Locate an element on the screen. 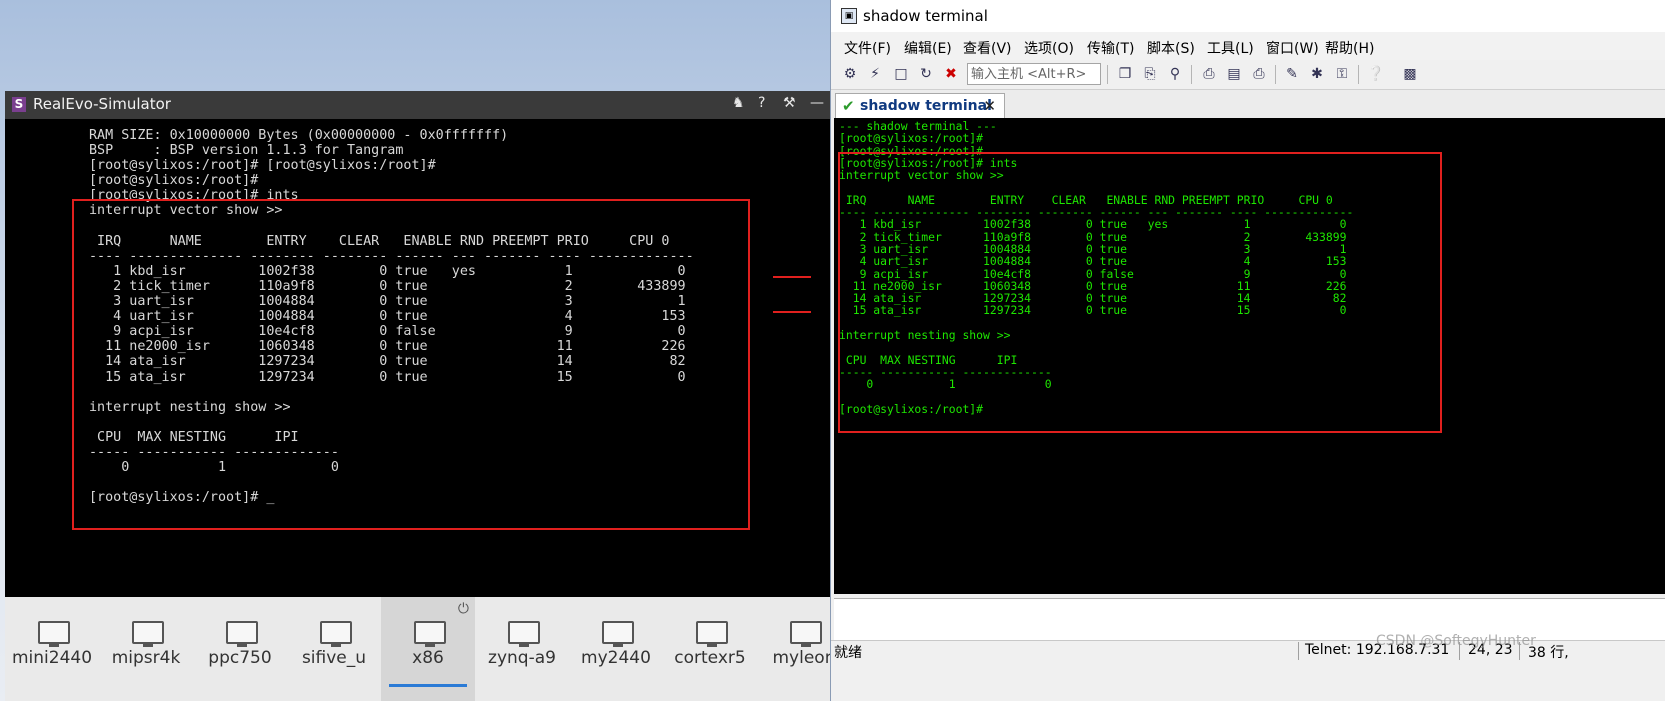 The height and width of the screenshot is (701, 1665). menu-transfer: 传输(T) is located at coordinates (1110, 48).